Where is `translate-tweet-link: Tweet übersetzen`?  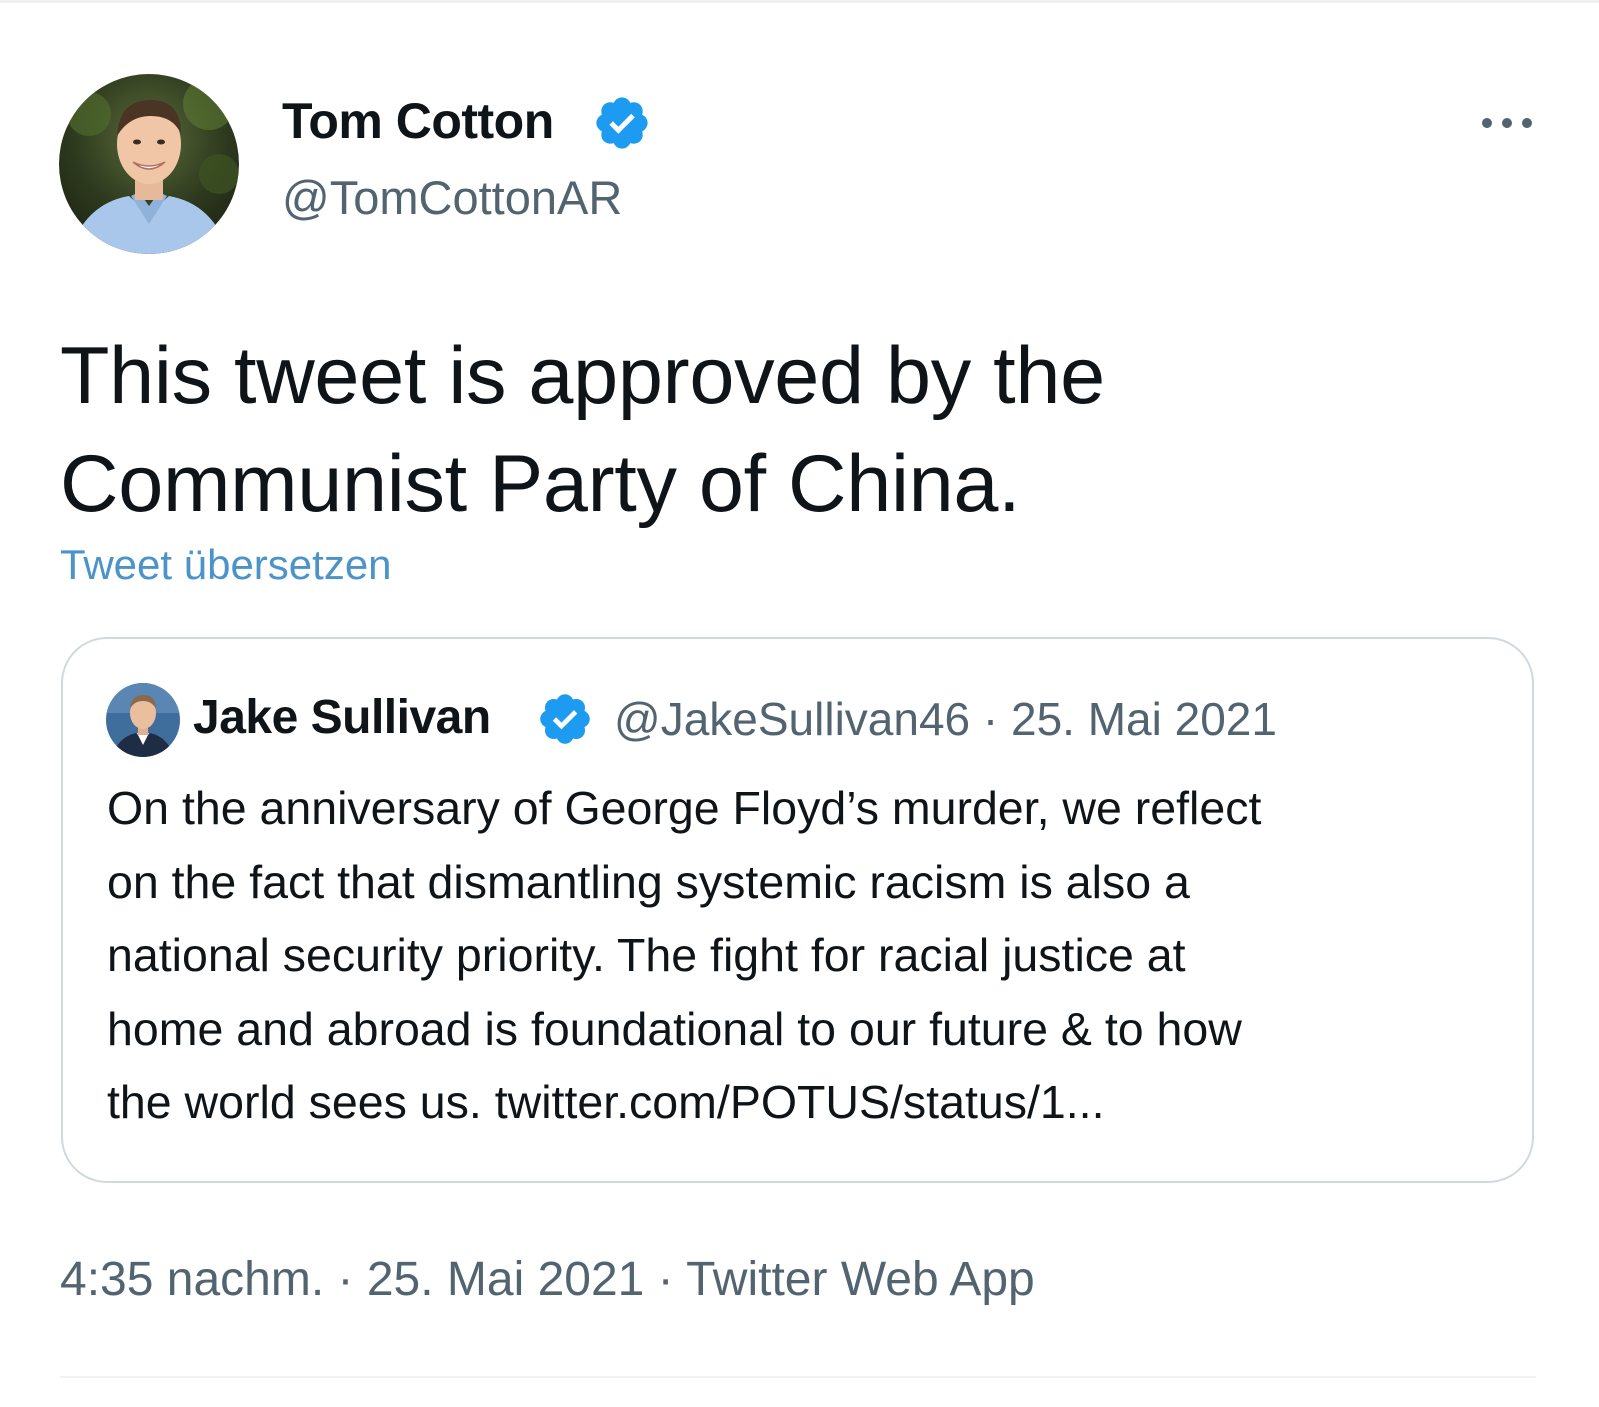 translate-tweet-link: Tweet übersetzen is located at coordinates (226, 565).